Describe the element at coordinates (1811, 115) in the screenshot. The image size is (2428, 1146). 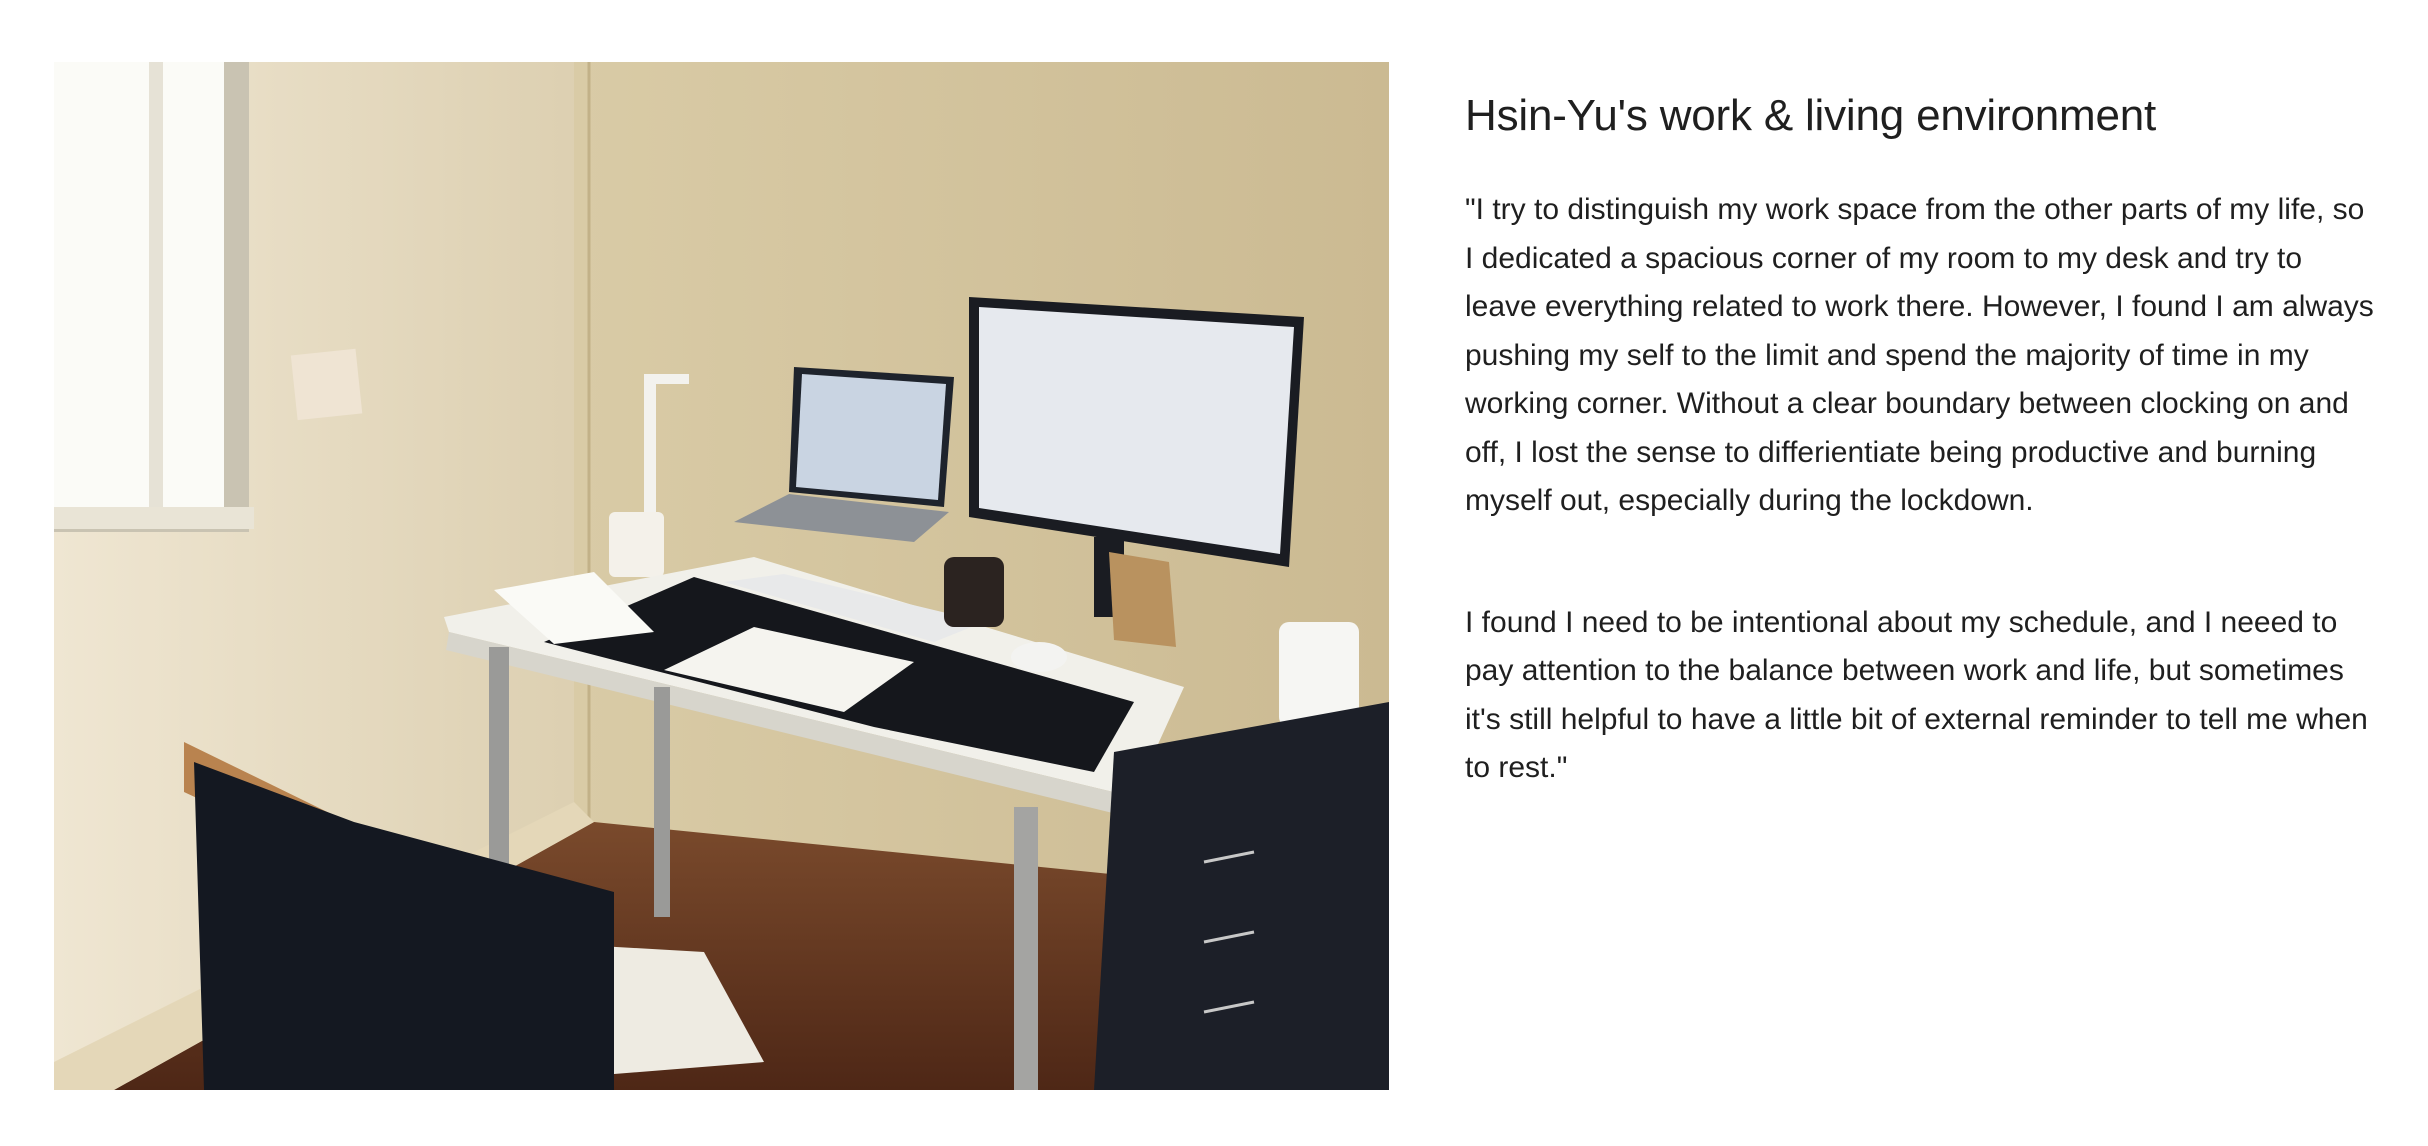
I see `article-title: Hsin-Yu's work & living environment` at that location.